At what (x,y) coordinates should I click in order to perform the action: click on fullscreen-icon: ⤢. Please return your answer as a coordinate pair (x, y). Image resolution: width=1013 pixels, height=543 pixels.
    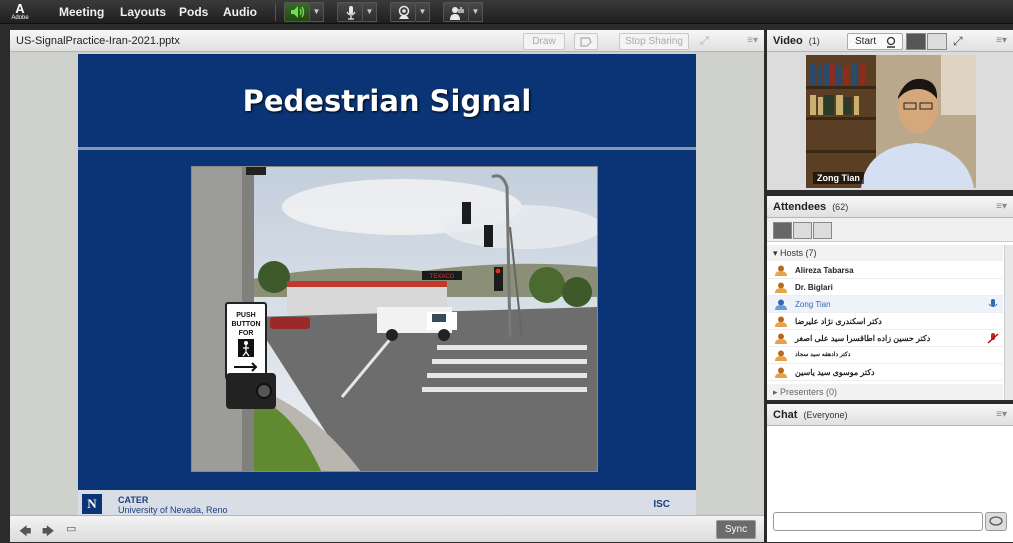
    Looking at the image, I should click on (704, 41).